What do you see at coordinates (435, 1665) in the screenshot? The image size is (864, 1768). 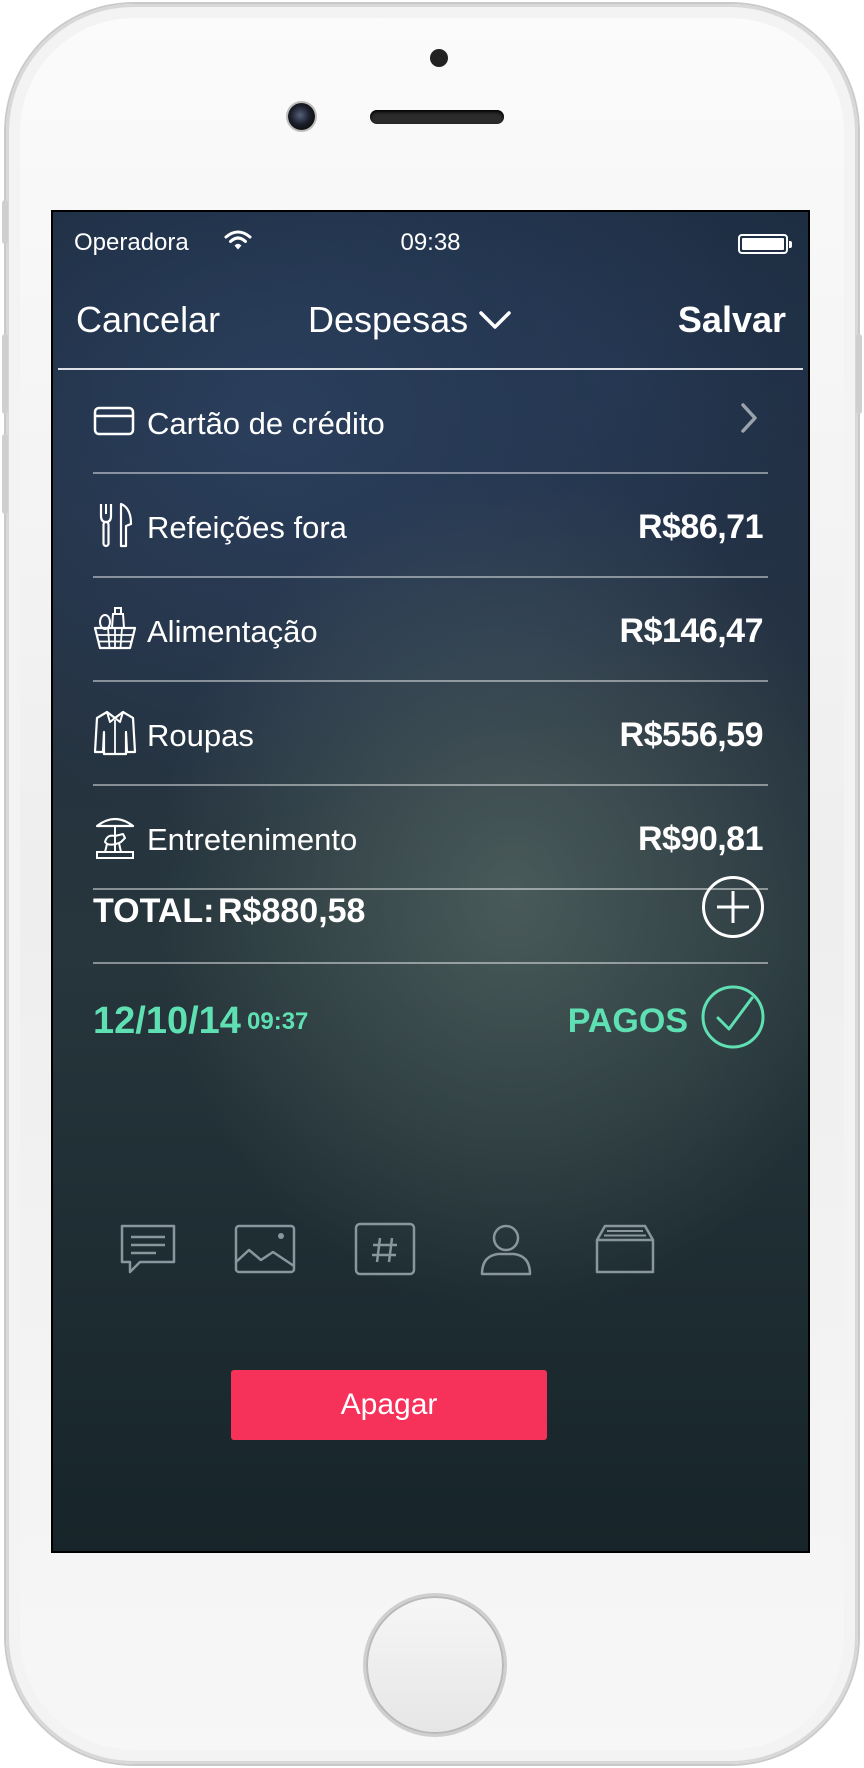 I see `home-button` at bounding box center [435, 1665].